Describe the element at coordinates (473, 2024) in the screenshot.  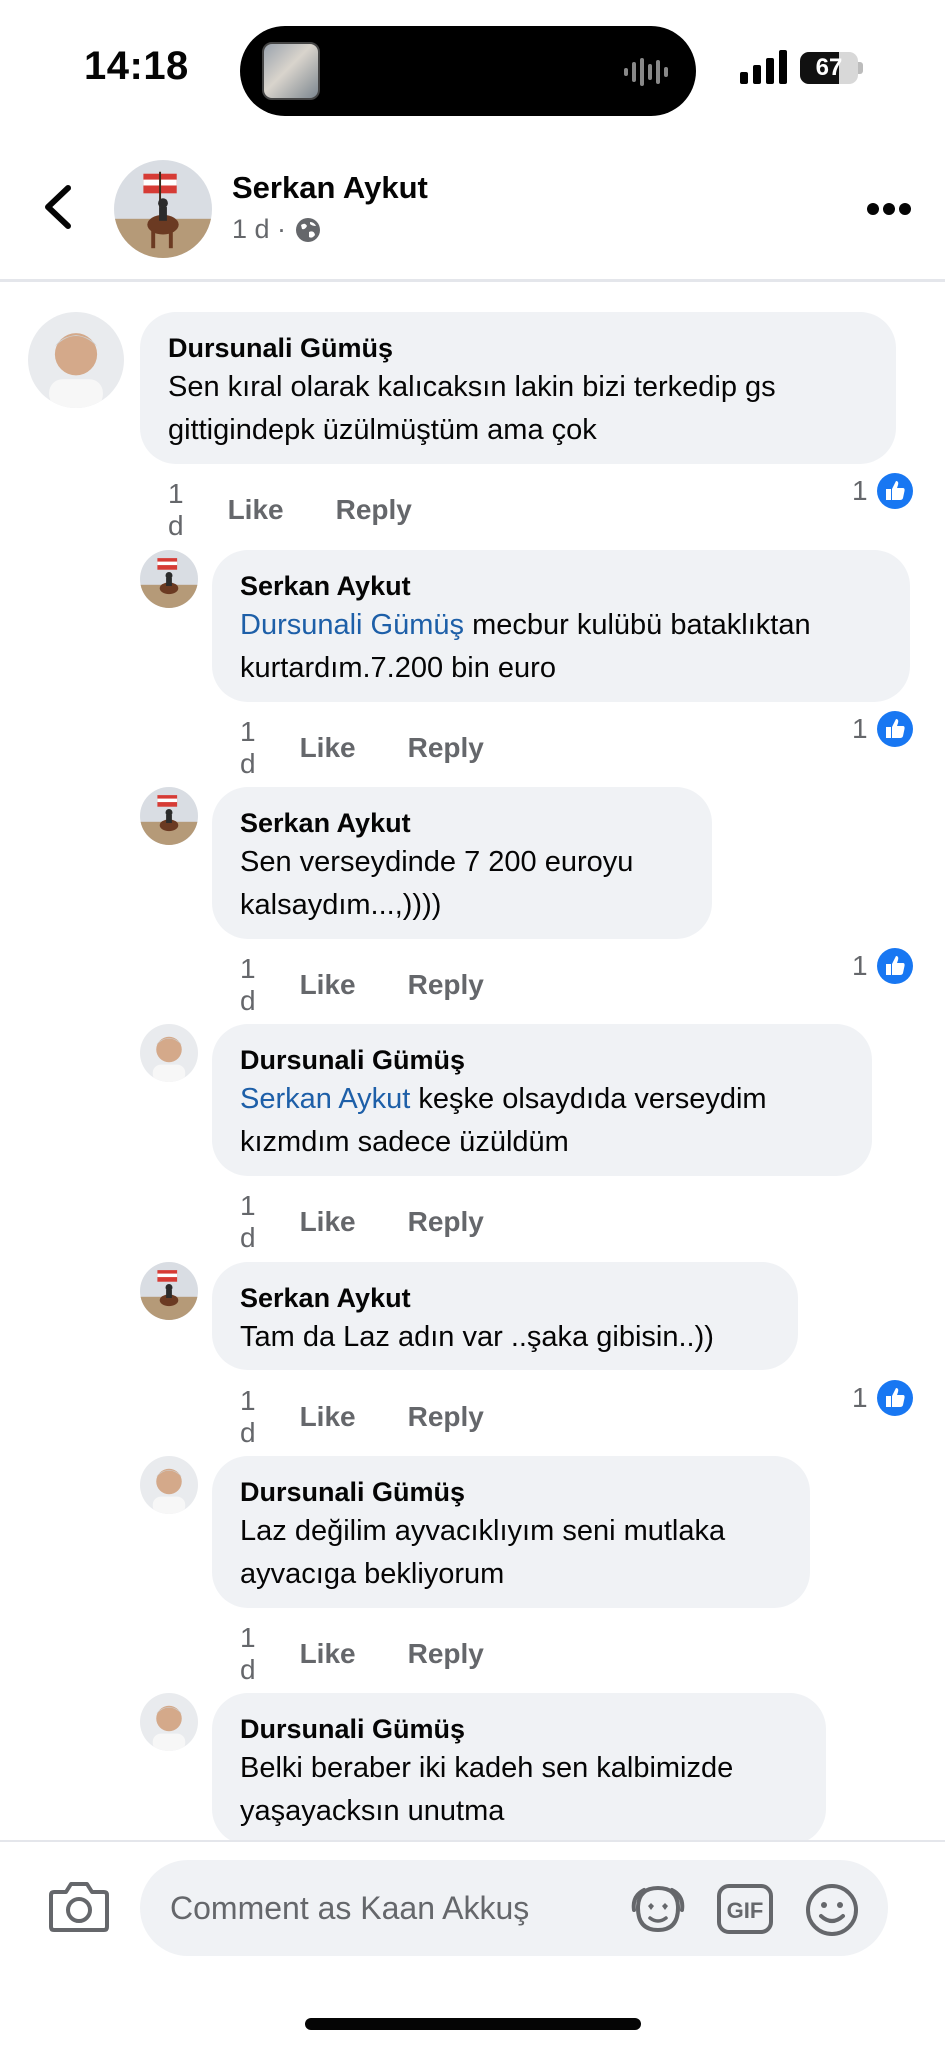
I see `home-indicator` at that location.